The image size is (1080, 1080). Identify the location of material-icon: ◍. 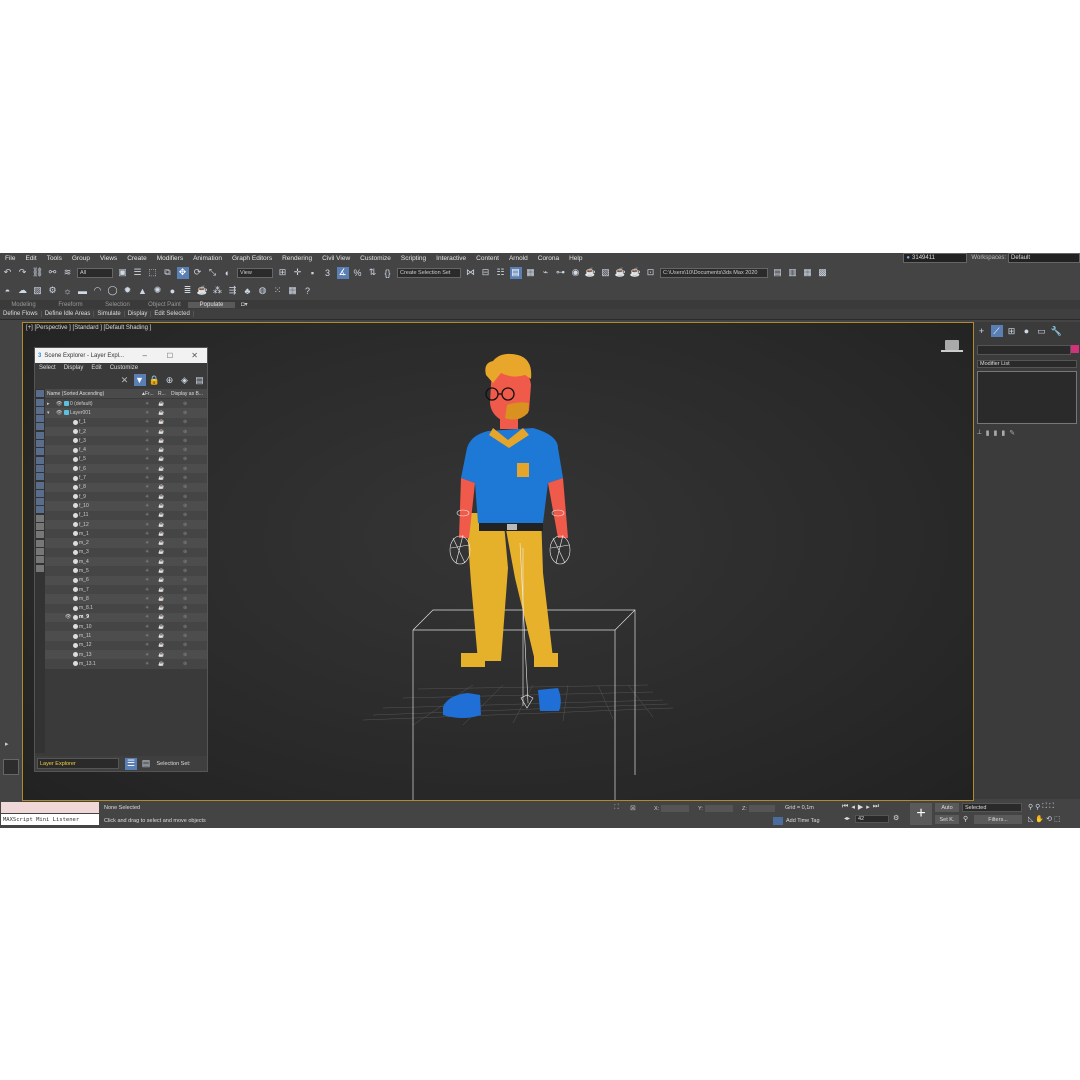
(263, 291).